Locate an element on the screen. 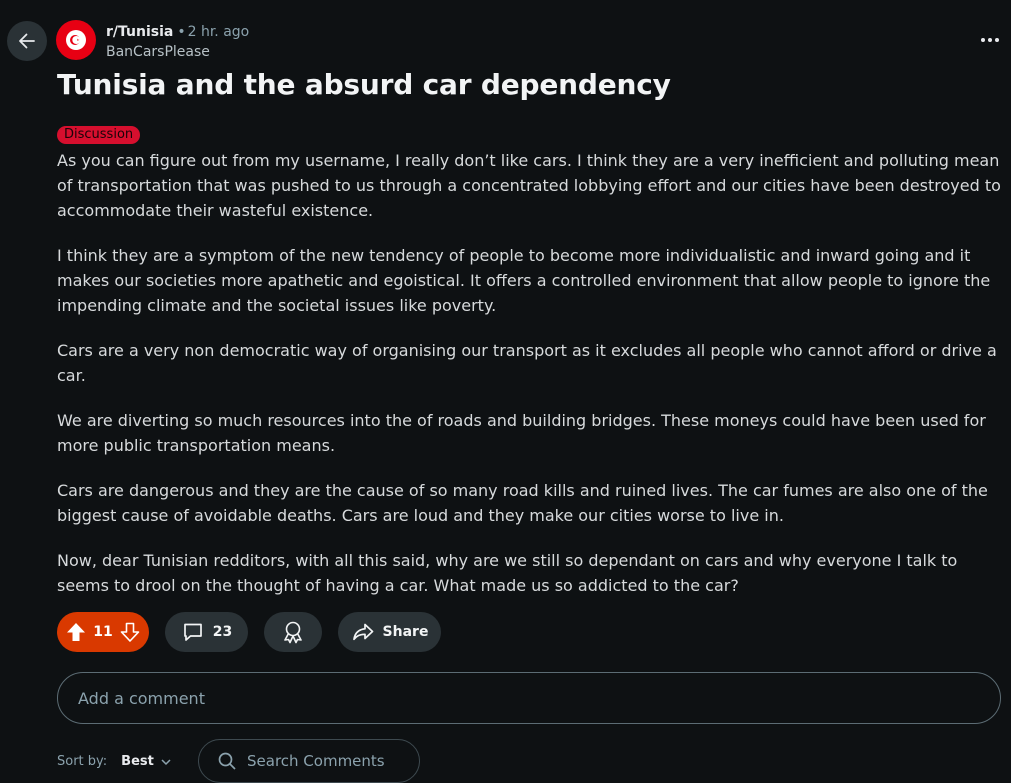 The width and height of the screenshot is (1011, 783). post-time: 2 hr. ago is located at coordinates (218, 32).